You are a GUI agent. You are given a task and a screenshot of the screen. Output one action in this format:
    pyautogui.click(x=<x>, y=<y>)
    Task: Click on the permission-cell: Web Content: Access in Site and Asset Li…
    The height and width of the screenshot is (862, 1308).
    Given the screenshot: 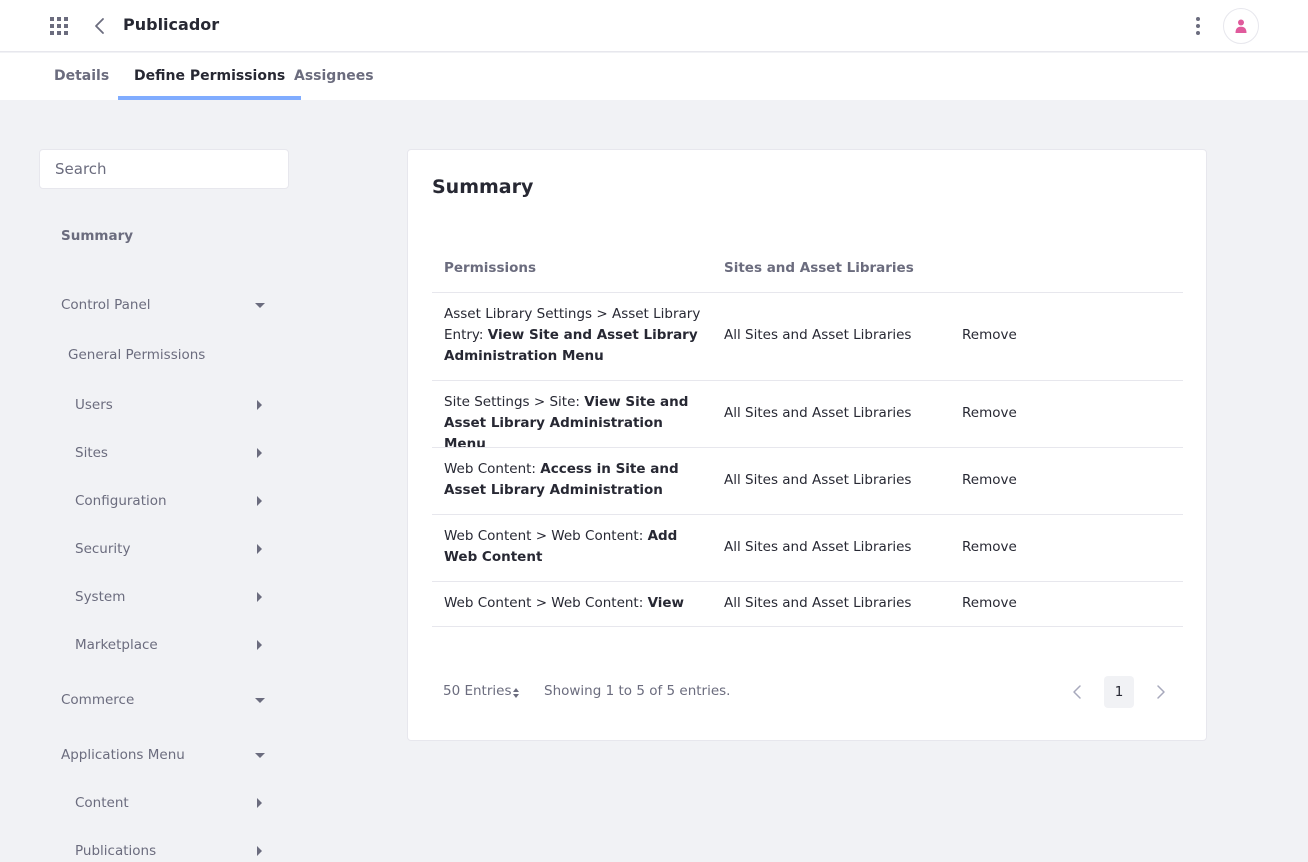 What is the action you would take?
    pyautogui.click(x=561, y=479)
    